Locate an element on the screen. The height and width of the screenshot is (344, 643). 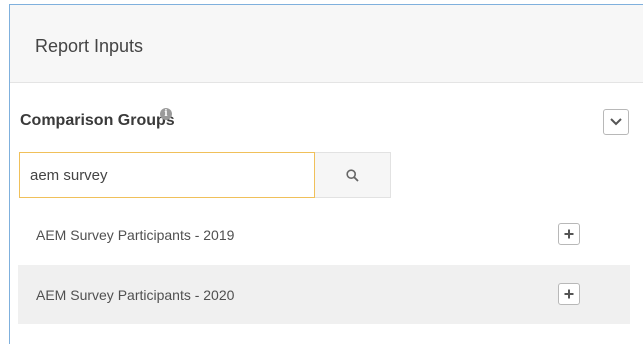
collapse-button is located at coordinates (616, 122).